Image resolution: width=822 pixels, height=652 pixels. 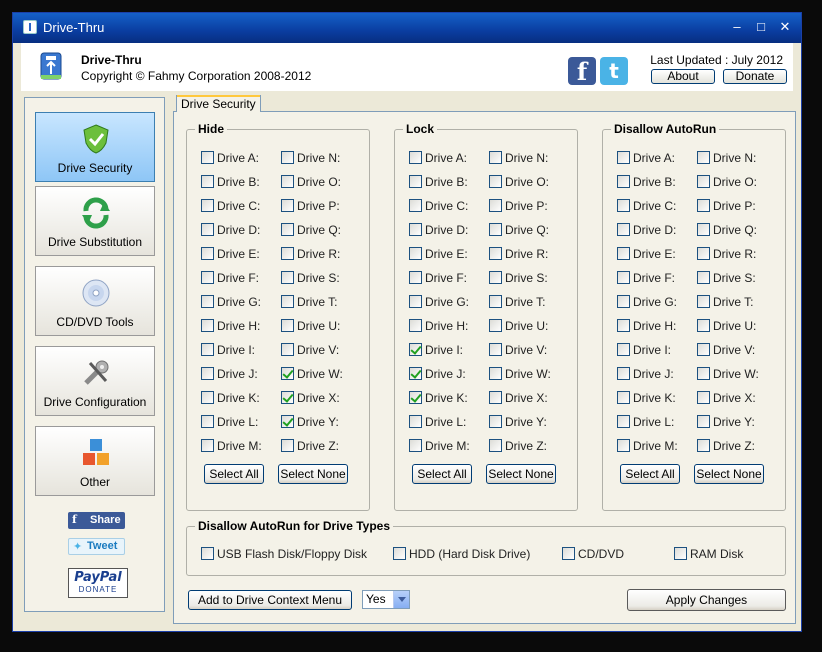 What do you see at coordinates (95, 301) in the screenshot?
I see `sidebar-item-cd-dvd-tools: CD/DVD Tools` at bounding box center [95, 301].